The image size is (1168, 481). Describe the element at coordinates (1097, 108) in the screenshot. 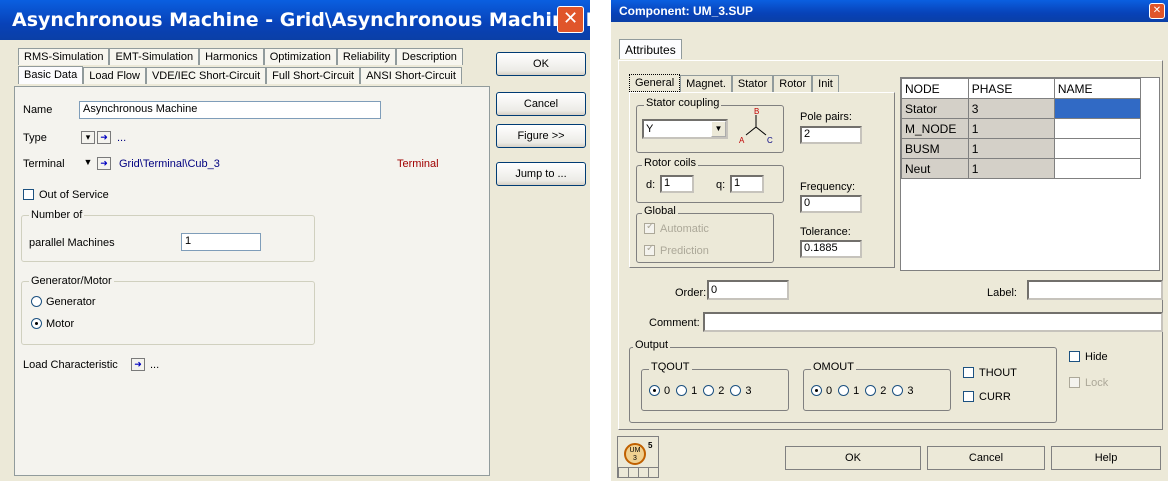

I see `cell-name-selected` at that location.